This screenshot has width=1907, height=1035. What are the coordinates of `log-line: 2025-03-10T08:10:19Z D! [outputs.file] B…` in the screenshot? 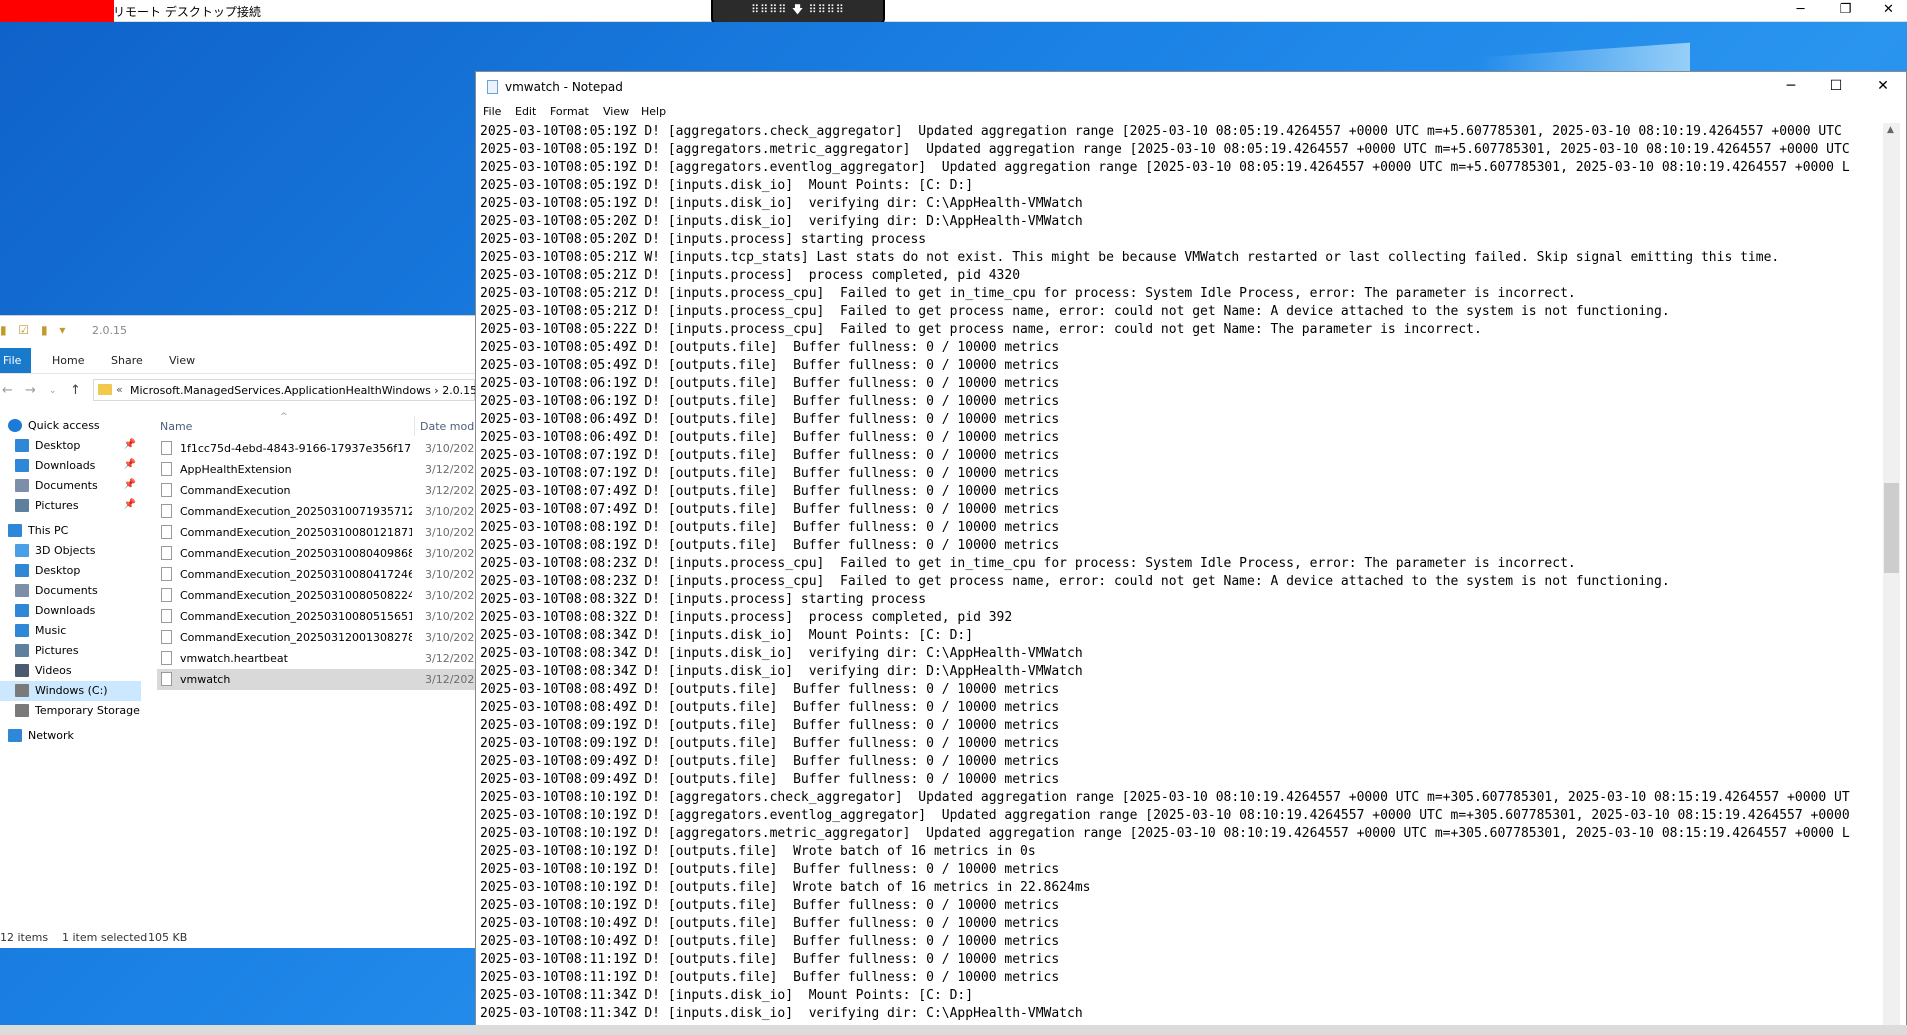 It's located at (770, 905).